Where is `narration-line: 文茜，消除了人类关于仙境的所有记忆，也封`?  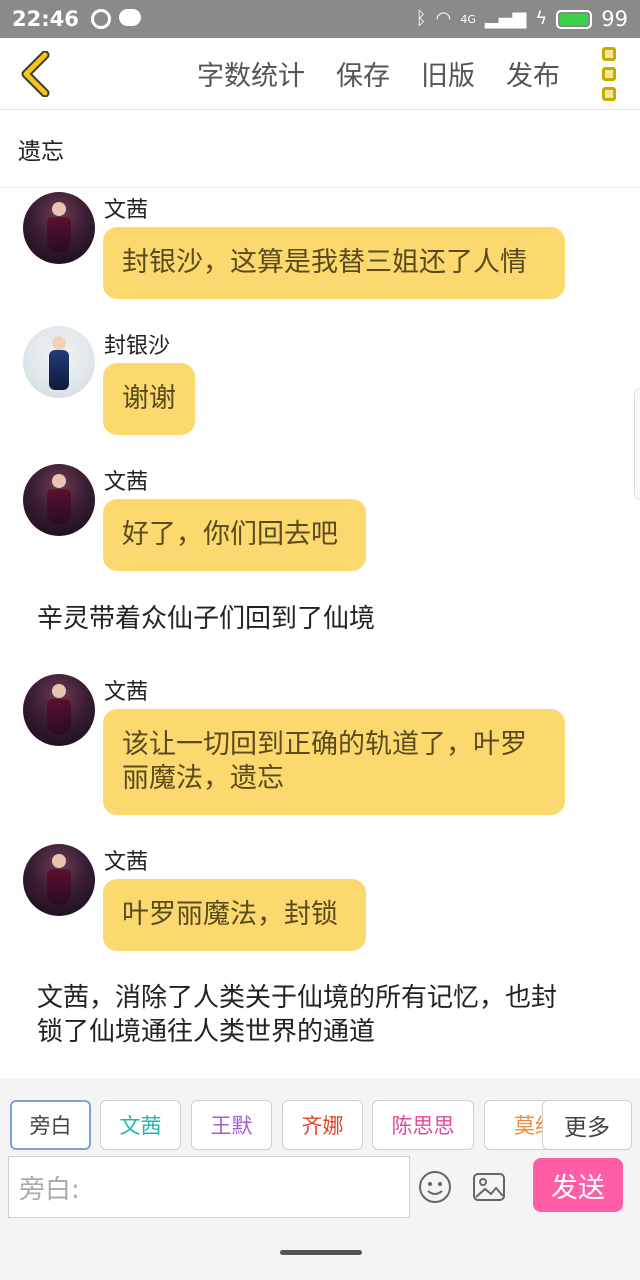 narration-line: 文茜，消除了人类关于仙境的所有记忆，也封 is located at coordinates (297, 998).